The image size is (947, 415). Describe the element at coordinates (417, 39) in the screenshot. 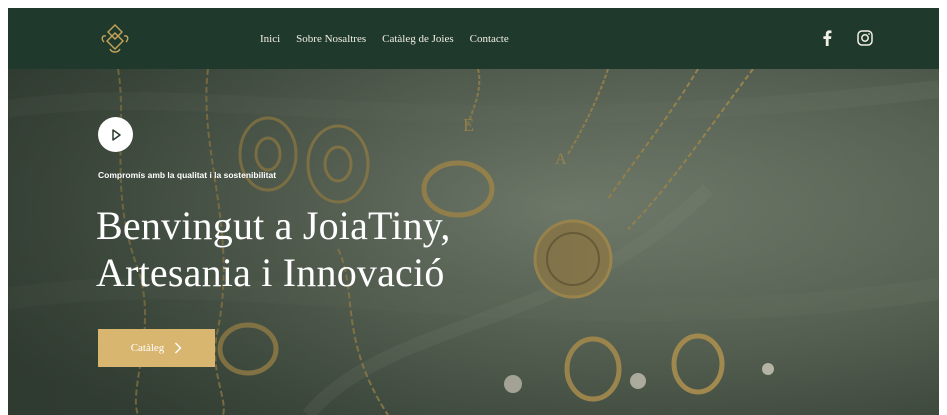

I see `nav-link-cataleg: Catàleg de Joies` at that location.